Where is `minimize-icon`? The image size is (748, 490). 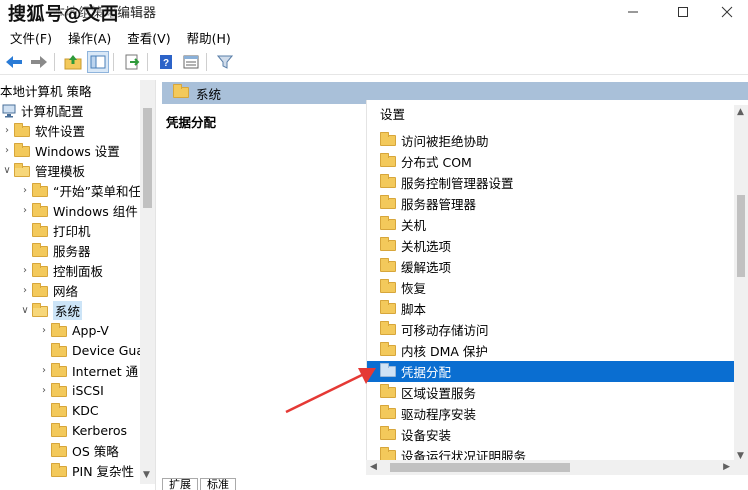
minimize-icon is located at coordinates (633, 12).